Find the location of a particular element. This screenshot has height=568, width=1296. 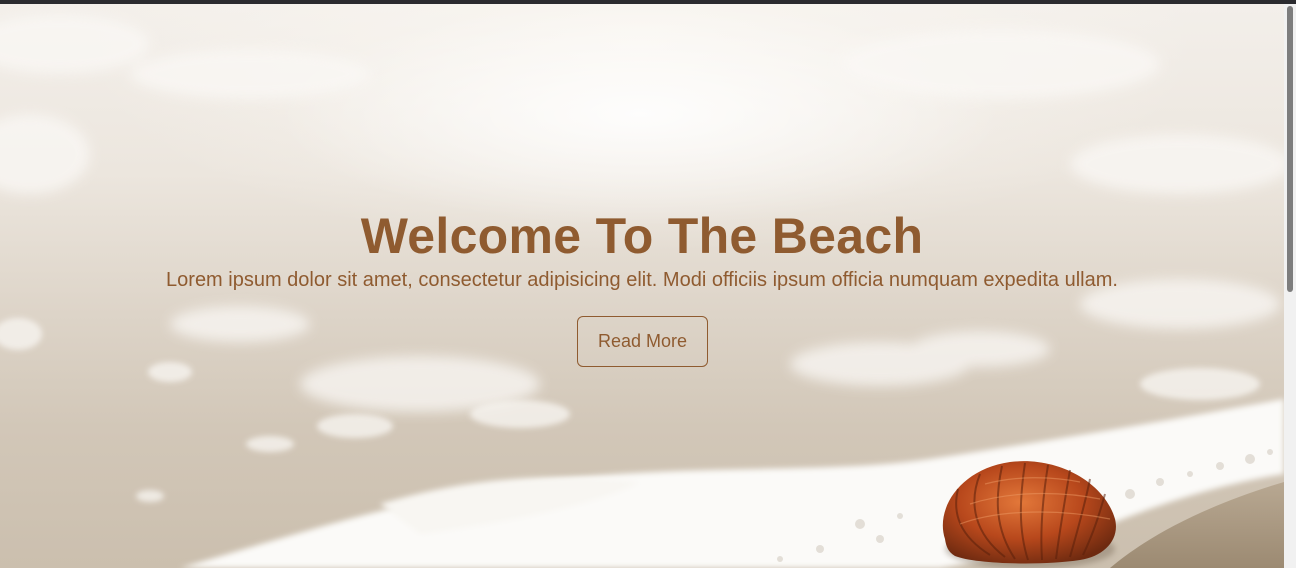

scrollbar-thumb is located at coordinates (1290, 149).